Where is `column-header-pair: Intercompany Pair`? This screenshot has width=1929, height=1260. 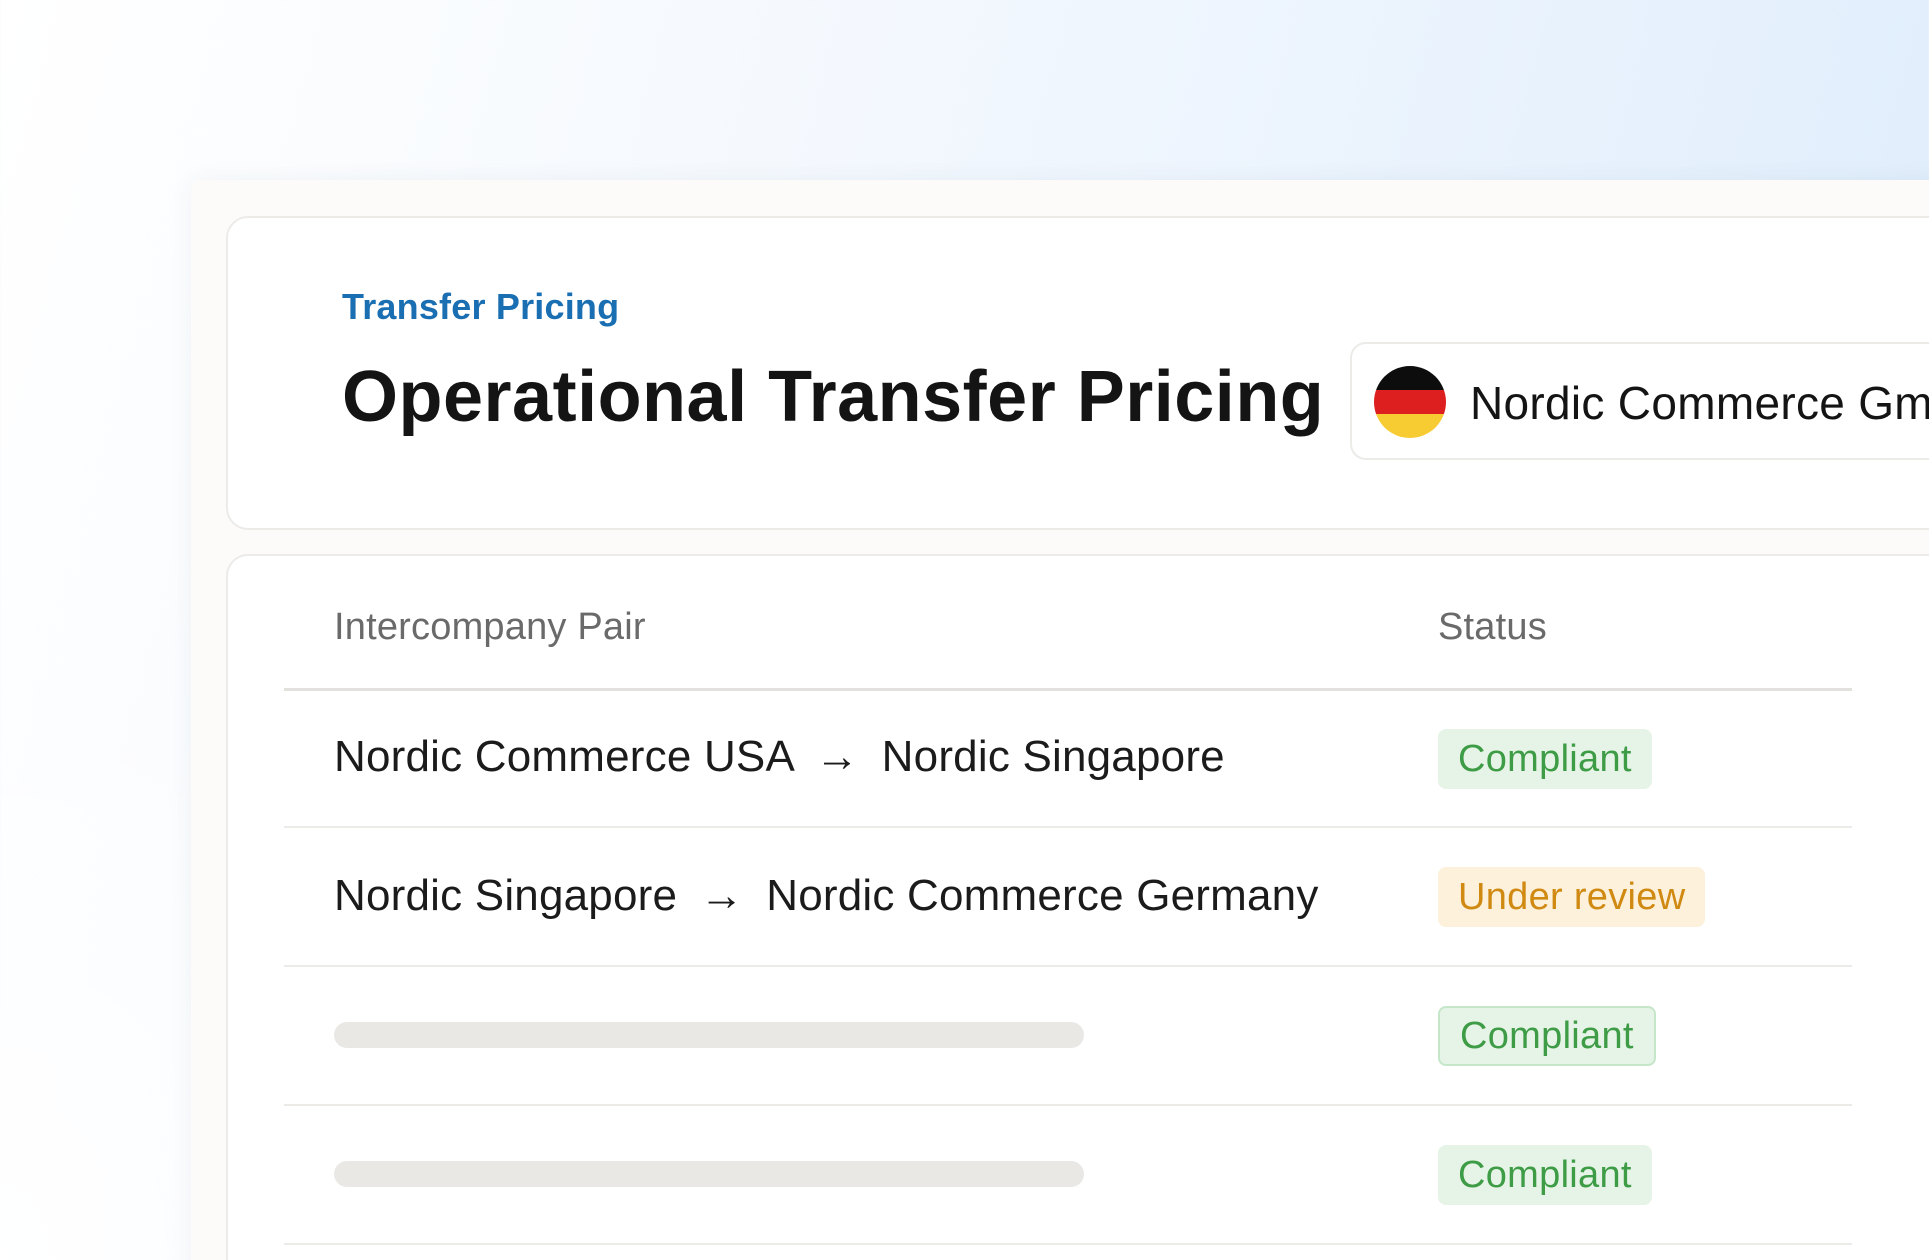
column-header-pair: Intercompany Pair is located at coordinates (490, 627).